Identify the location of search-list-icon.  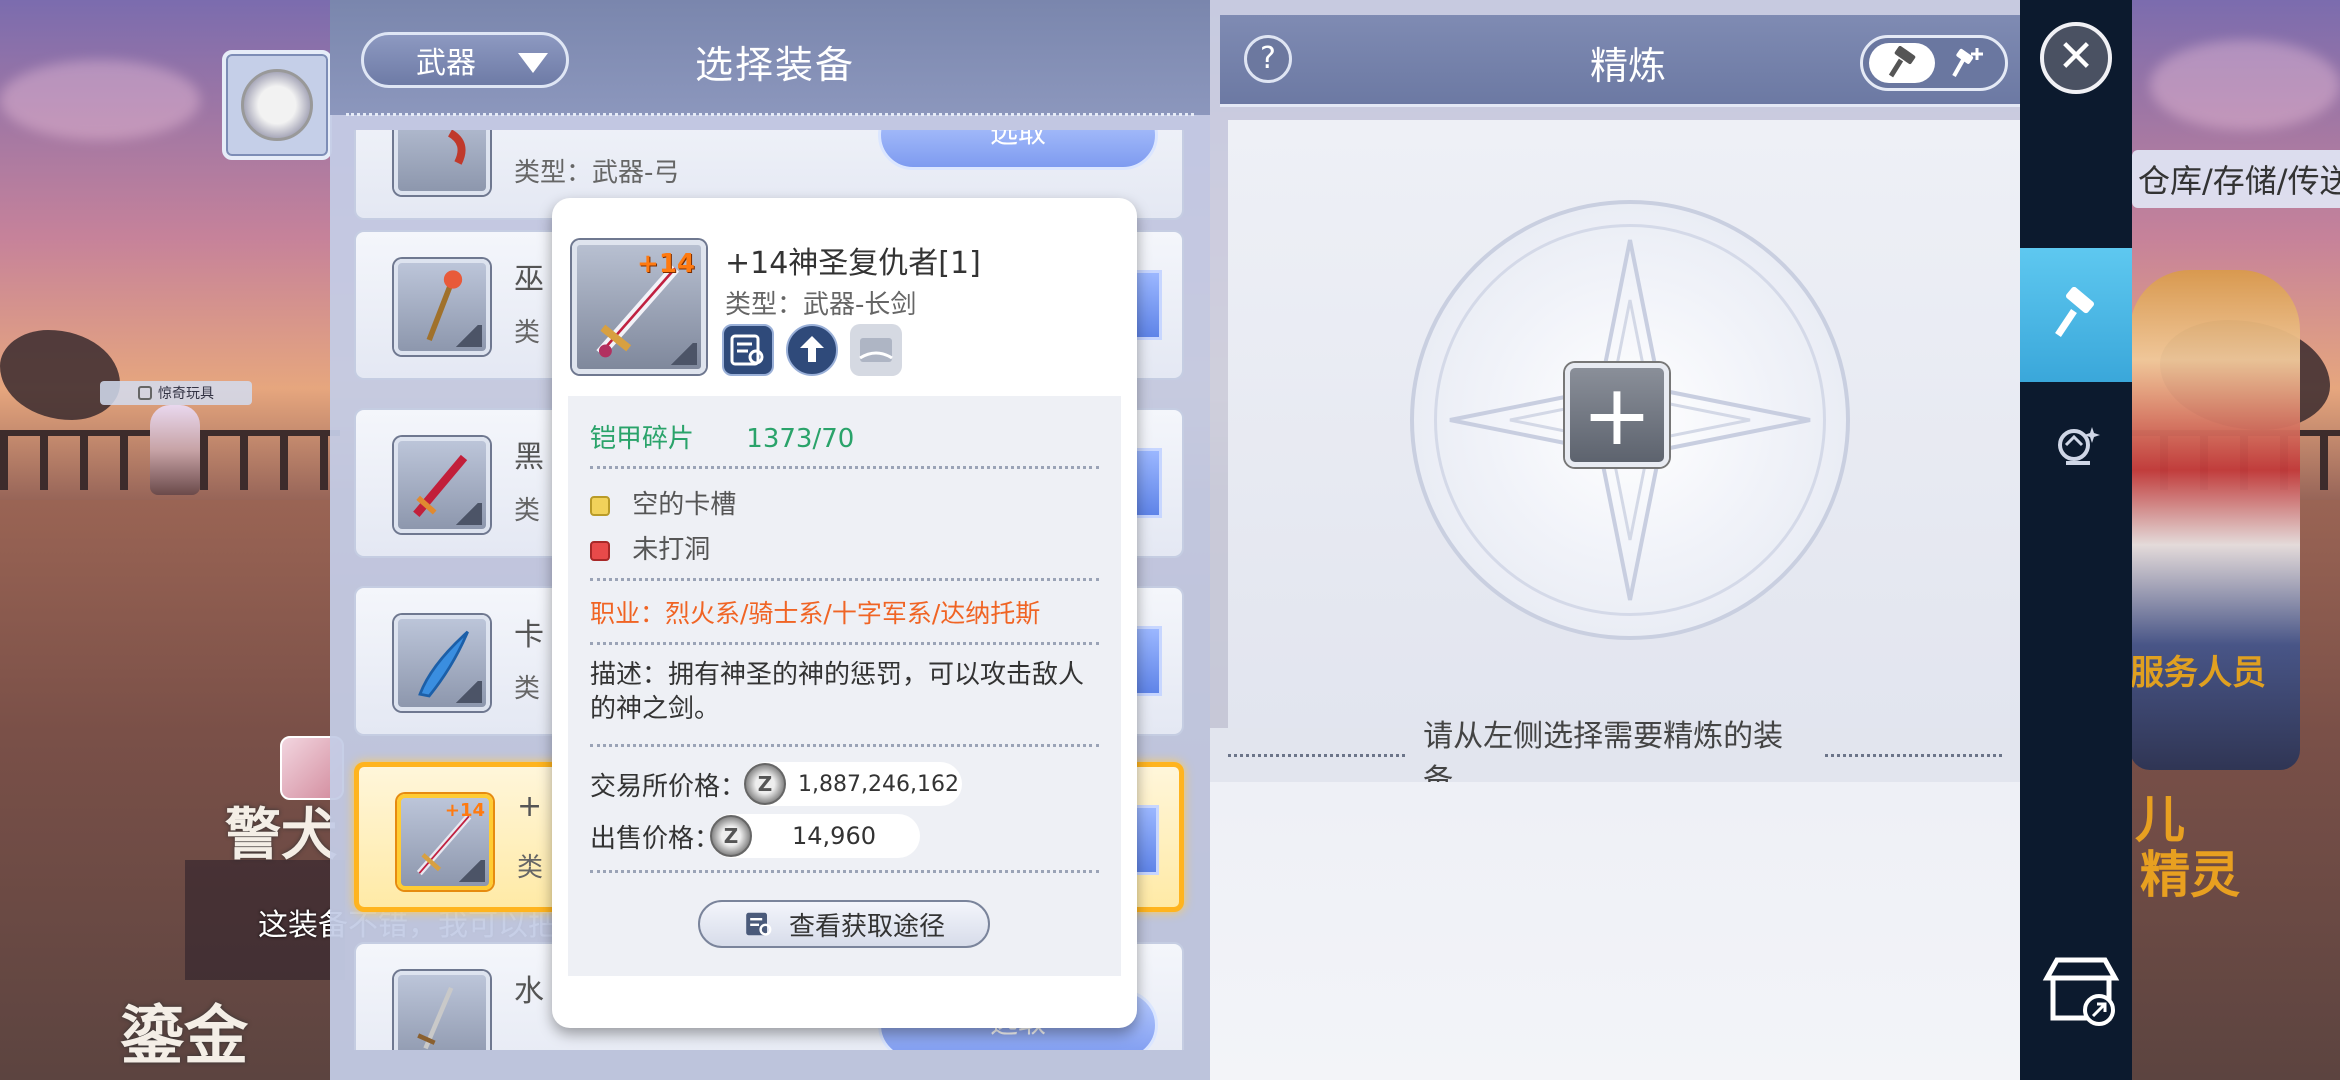
(759, 924).